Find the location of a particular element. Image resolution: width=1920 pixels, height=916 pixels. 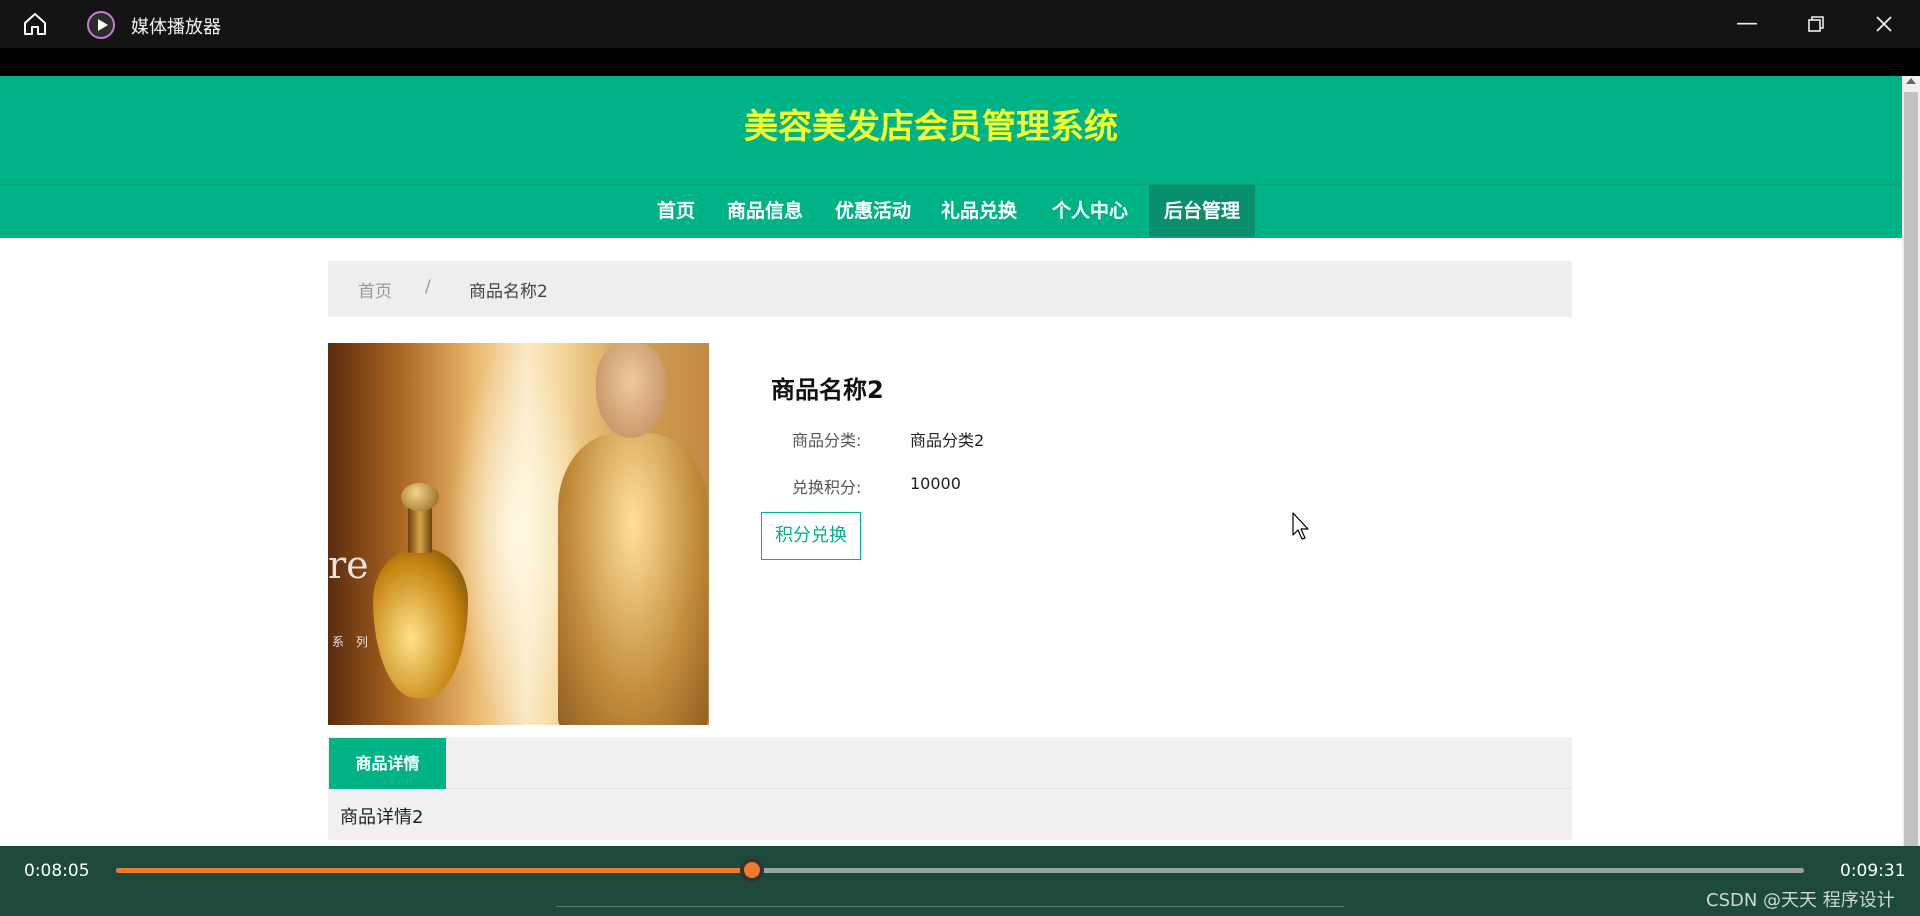

breadcrumb-home: 首页 is located at coordinates (375, 289).